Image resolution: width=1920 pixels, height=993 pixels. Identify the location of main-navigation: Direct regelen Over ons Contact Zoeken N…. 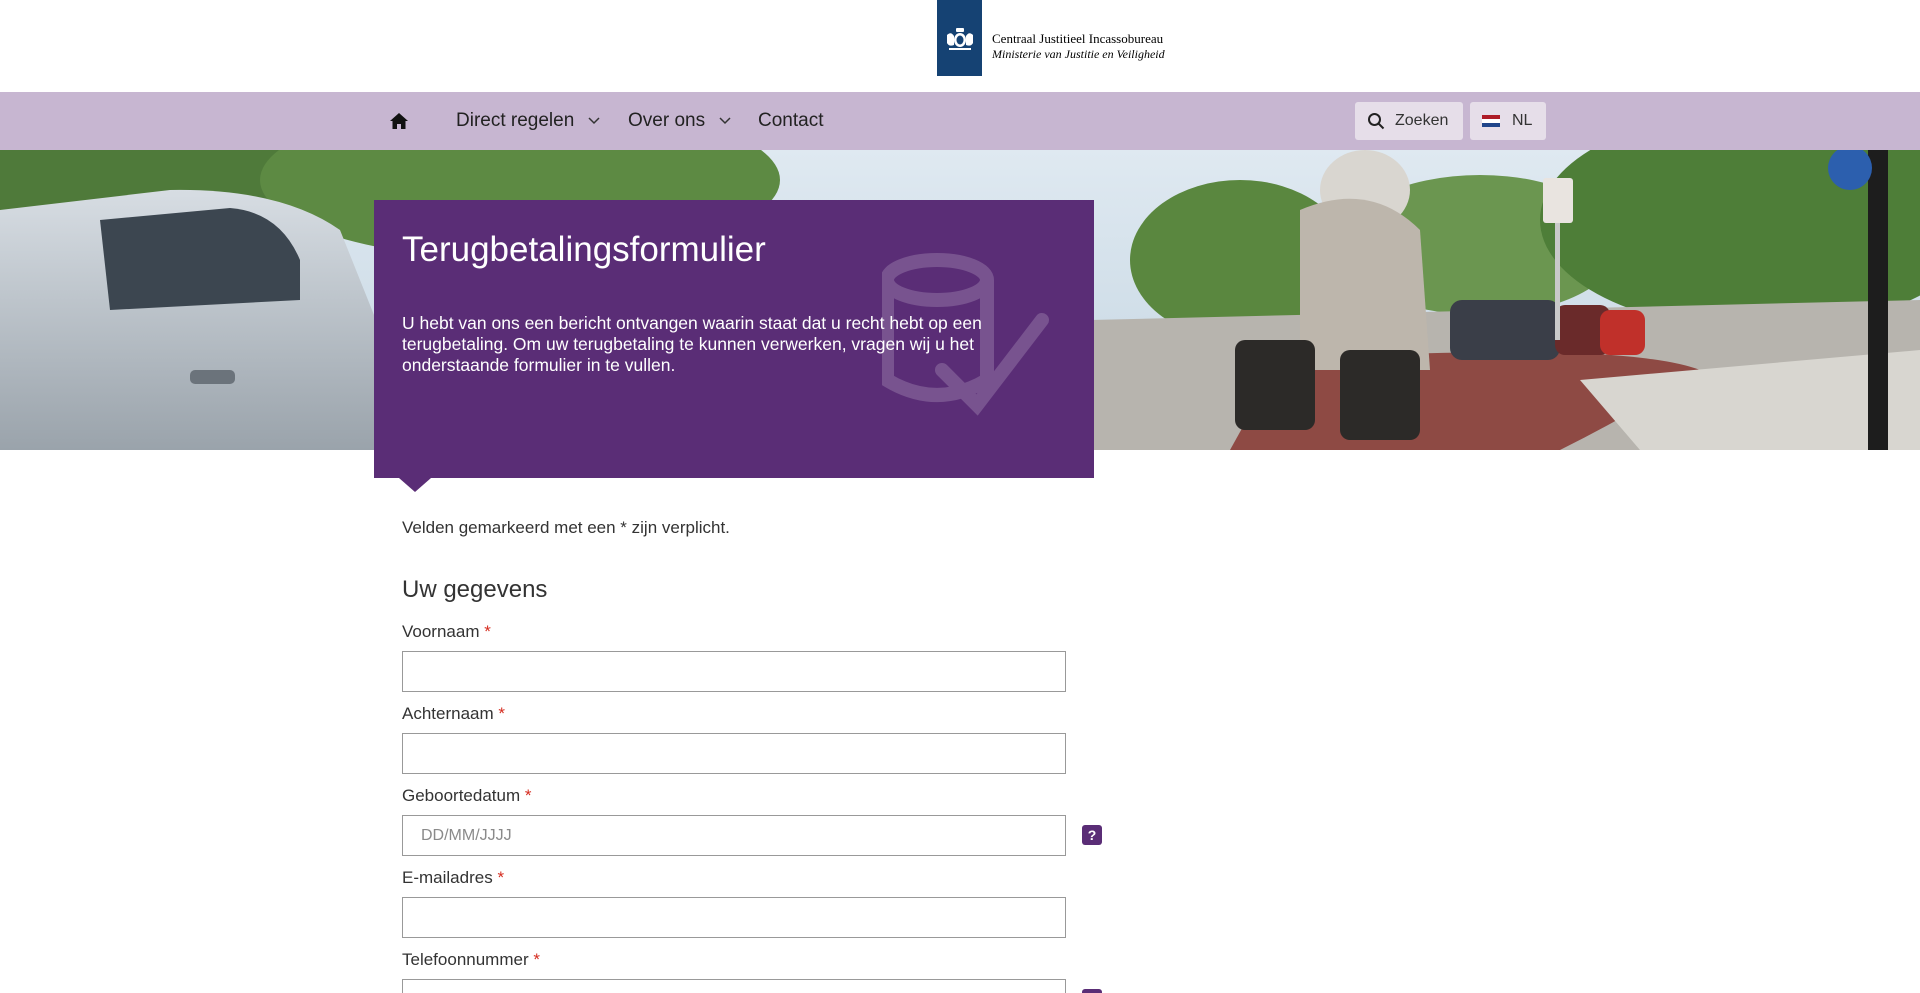
(960, 121).